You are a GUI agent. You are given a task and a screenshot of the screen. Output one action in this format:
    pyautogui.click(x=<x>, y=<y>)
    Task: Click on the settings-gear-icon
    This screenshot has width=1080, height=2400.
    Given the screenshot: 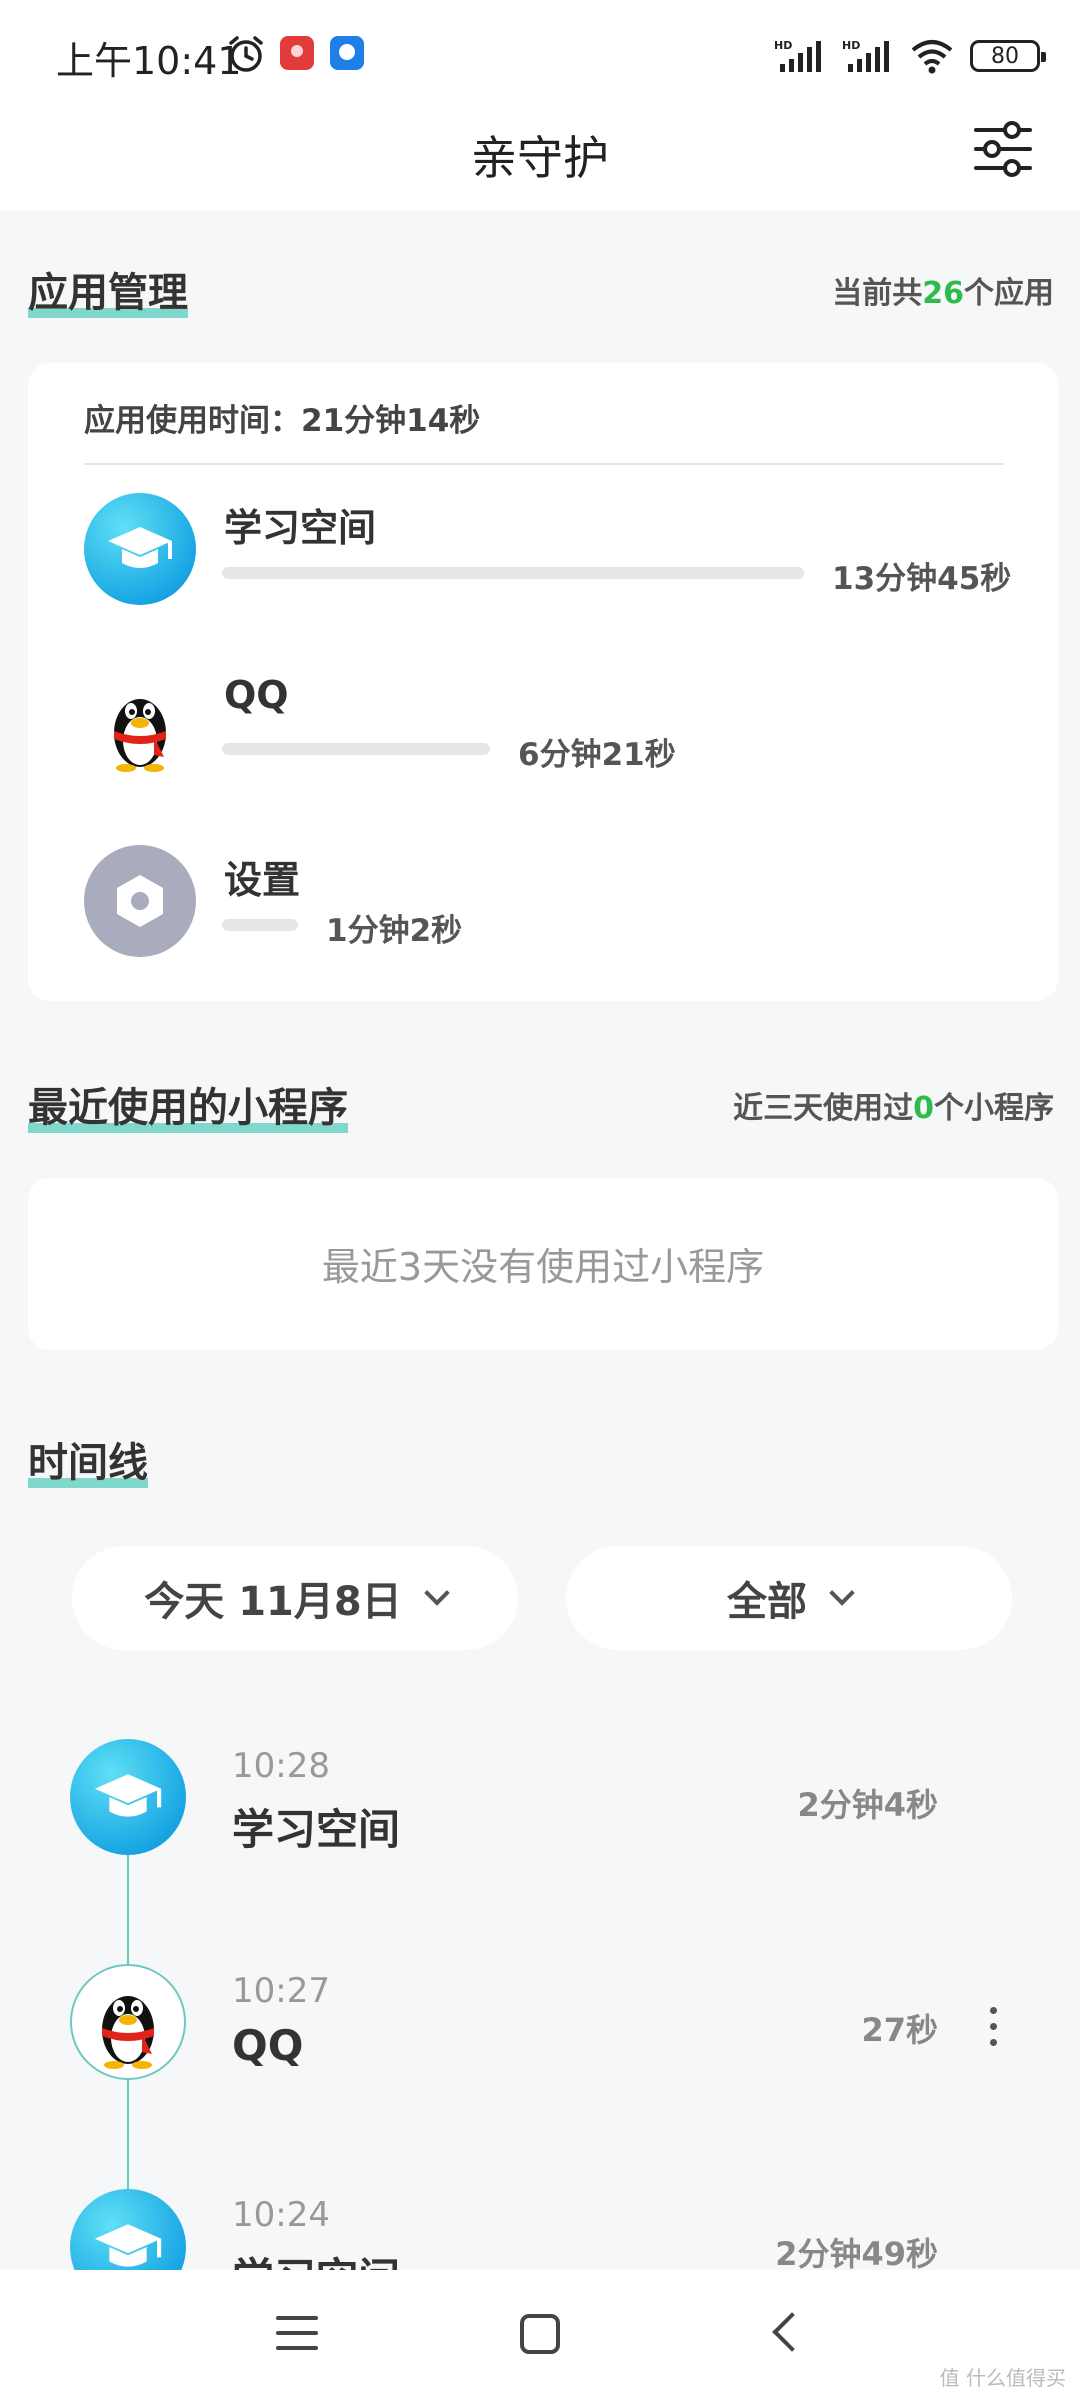 What is the action you would take?
    pyautogui.click(x=140, y=901)
    